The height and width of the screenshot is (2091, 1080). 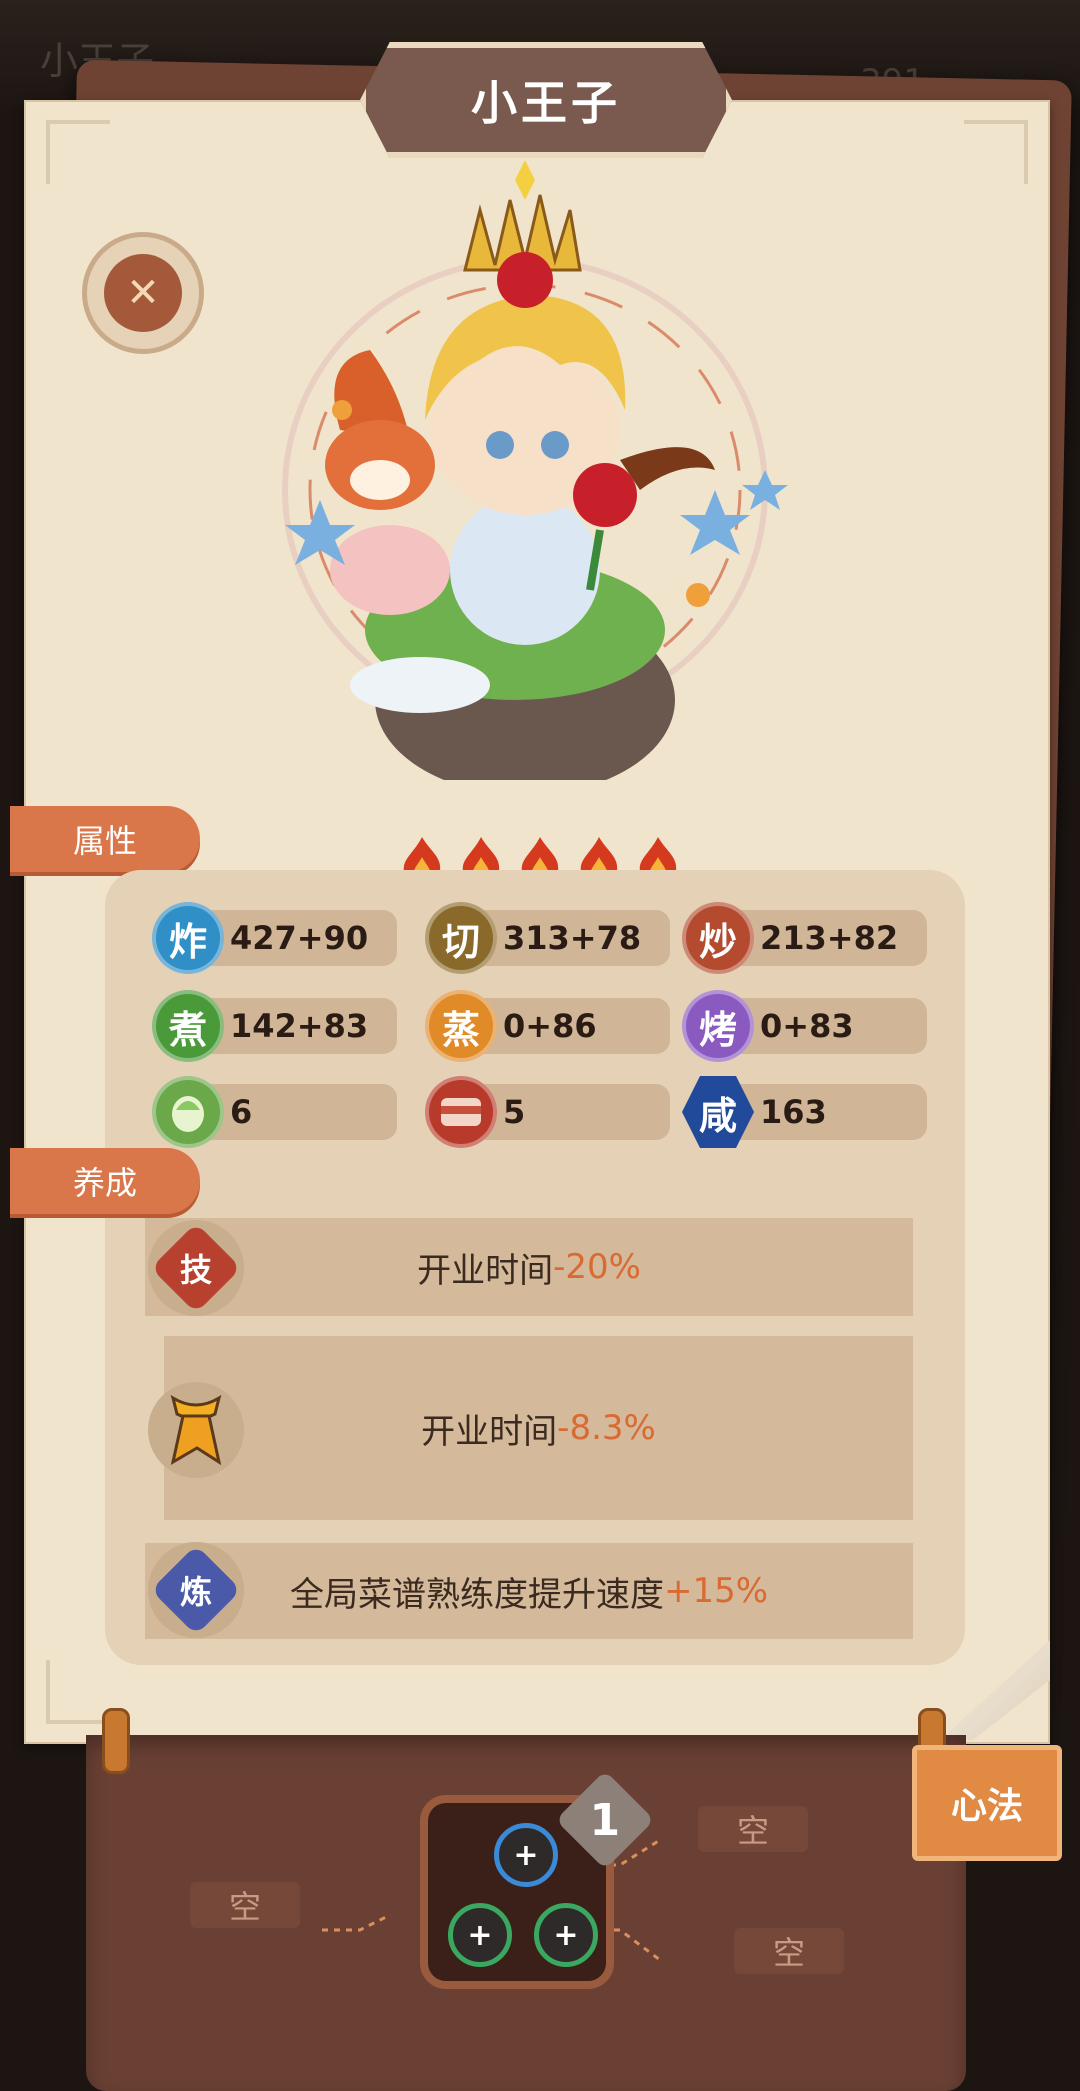 I want to click on stat-vegetable: 6, so click(x=274, y=1112).